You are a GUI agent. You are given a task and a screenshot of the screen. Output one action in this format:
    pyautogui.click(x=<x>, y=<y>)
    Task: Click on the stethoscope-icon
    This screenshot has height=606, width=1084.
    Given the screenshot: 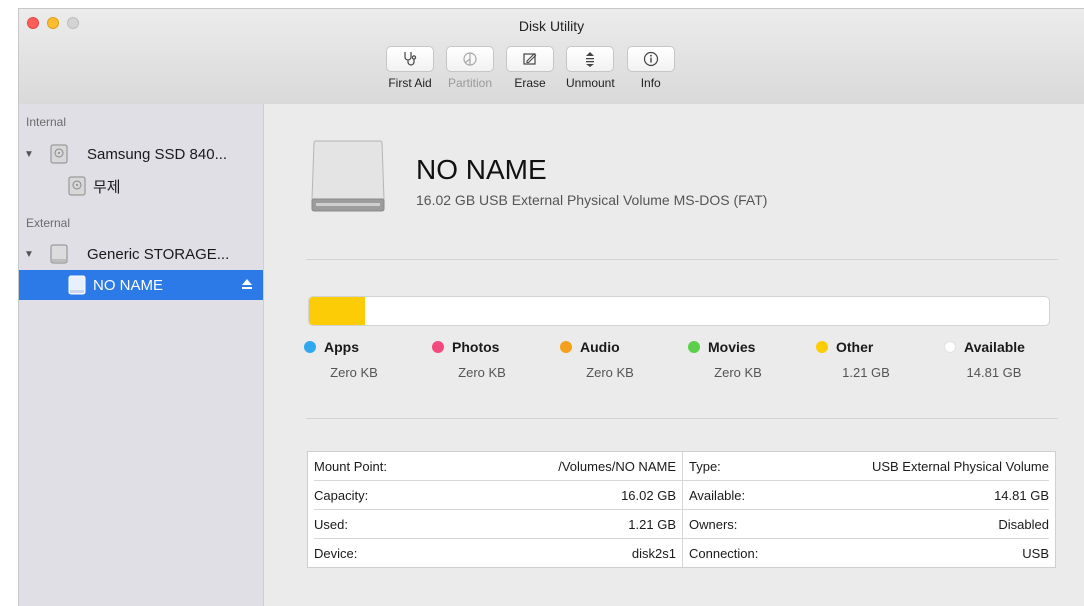 What is the action you would take?
    pyautogui.click(x=410, y=59)
    